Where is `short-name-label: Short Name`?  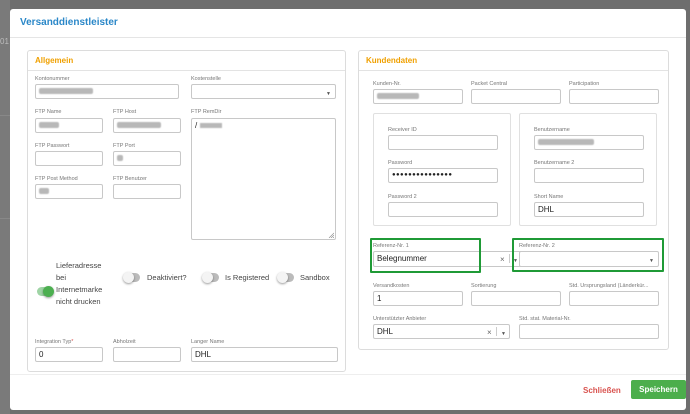
short-name-label: Short Name is located at coordinates (549, 197).